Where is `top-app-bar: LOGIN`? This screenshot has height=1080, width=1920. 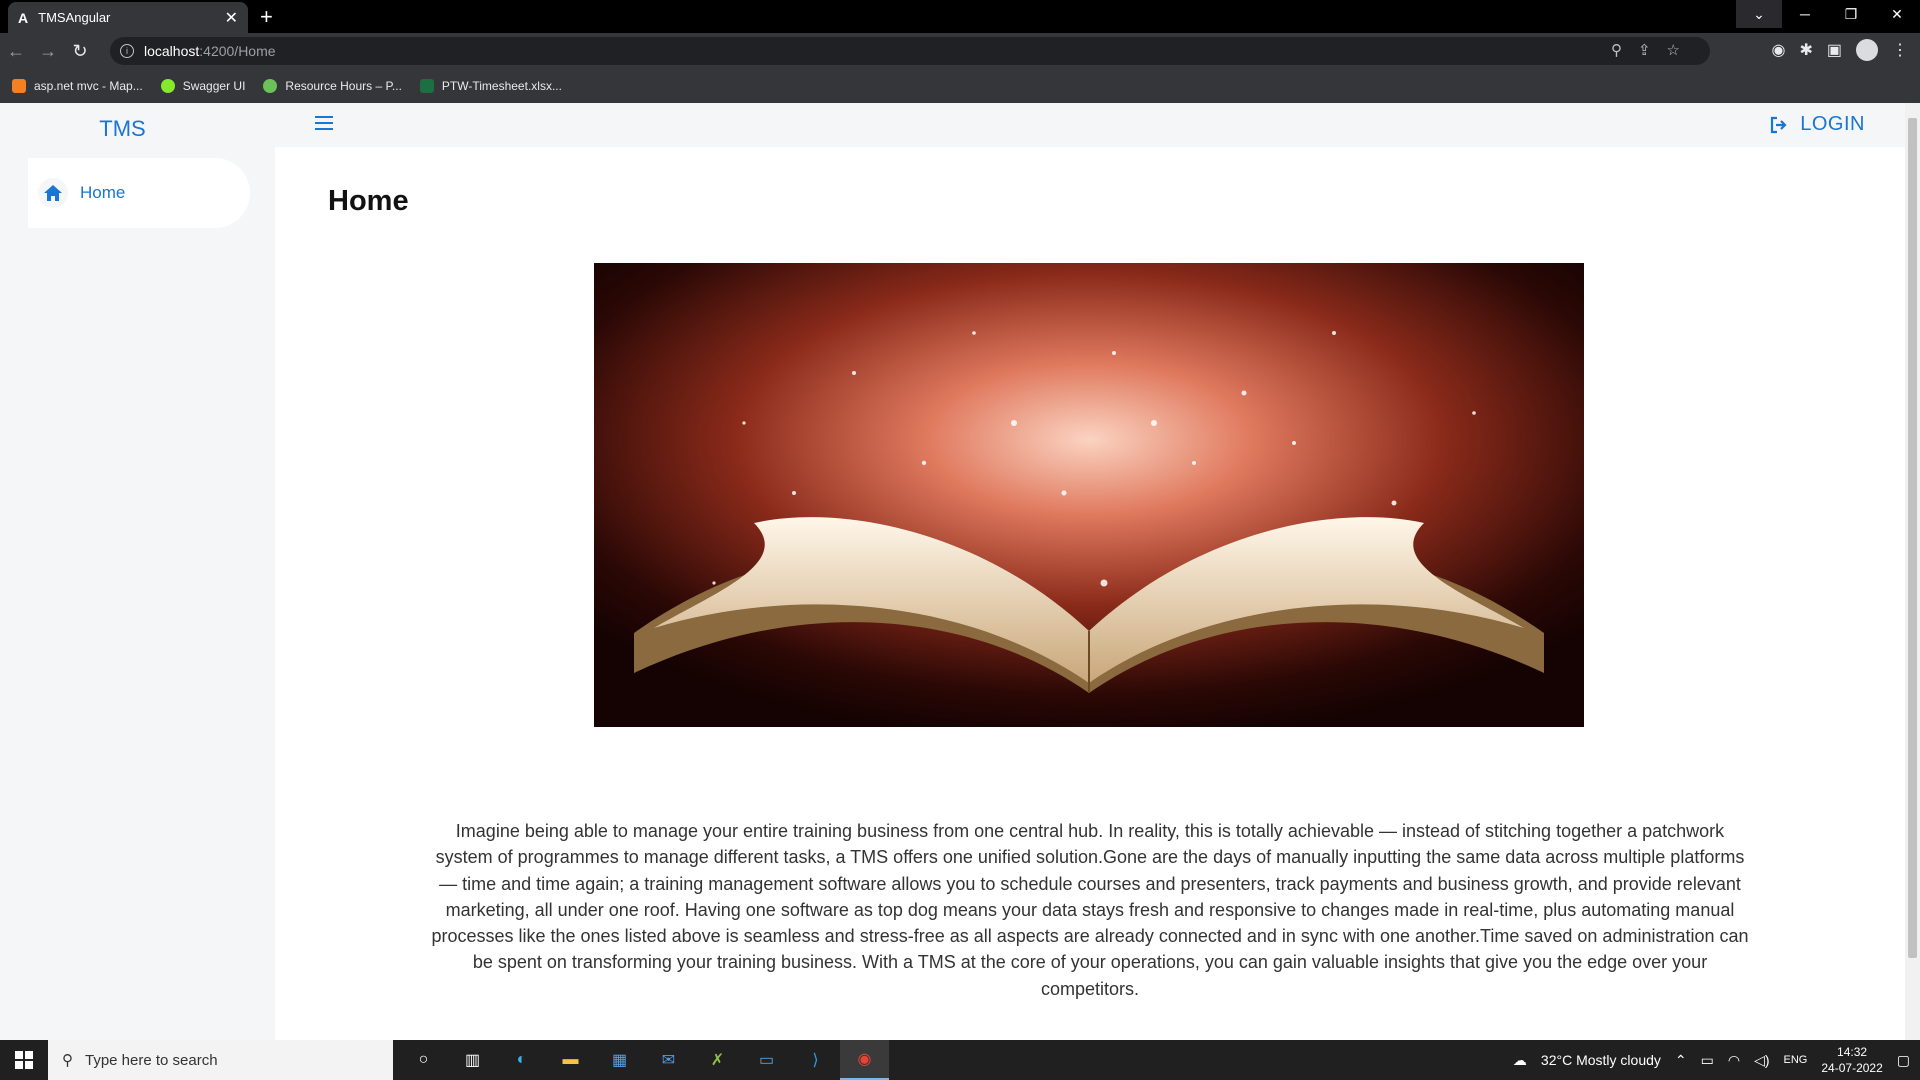
top-app-bar: LOGIN is located at coordinates (1090, 125).